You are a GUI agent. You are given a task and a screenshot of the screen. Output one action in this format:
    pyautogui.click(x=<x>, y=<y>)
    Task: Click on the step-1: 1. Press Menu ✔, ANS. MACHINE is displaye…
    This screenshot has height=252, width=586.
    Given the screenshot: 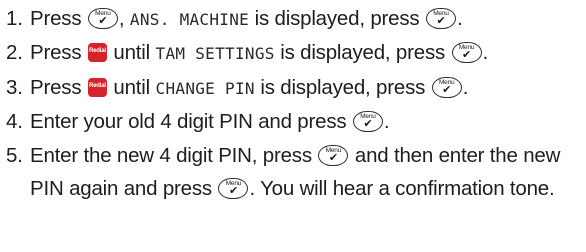 What is the action you would take?
    pyautogui.click(x=295, y=19)
    